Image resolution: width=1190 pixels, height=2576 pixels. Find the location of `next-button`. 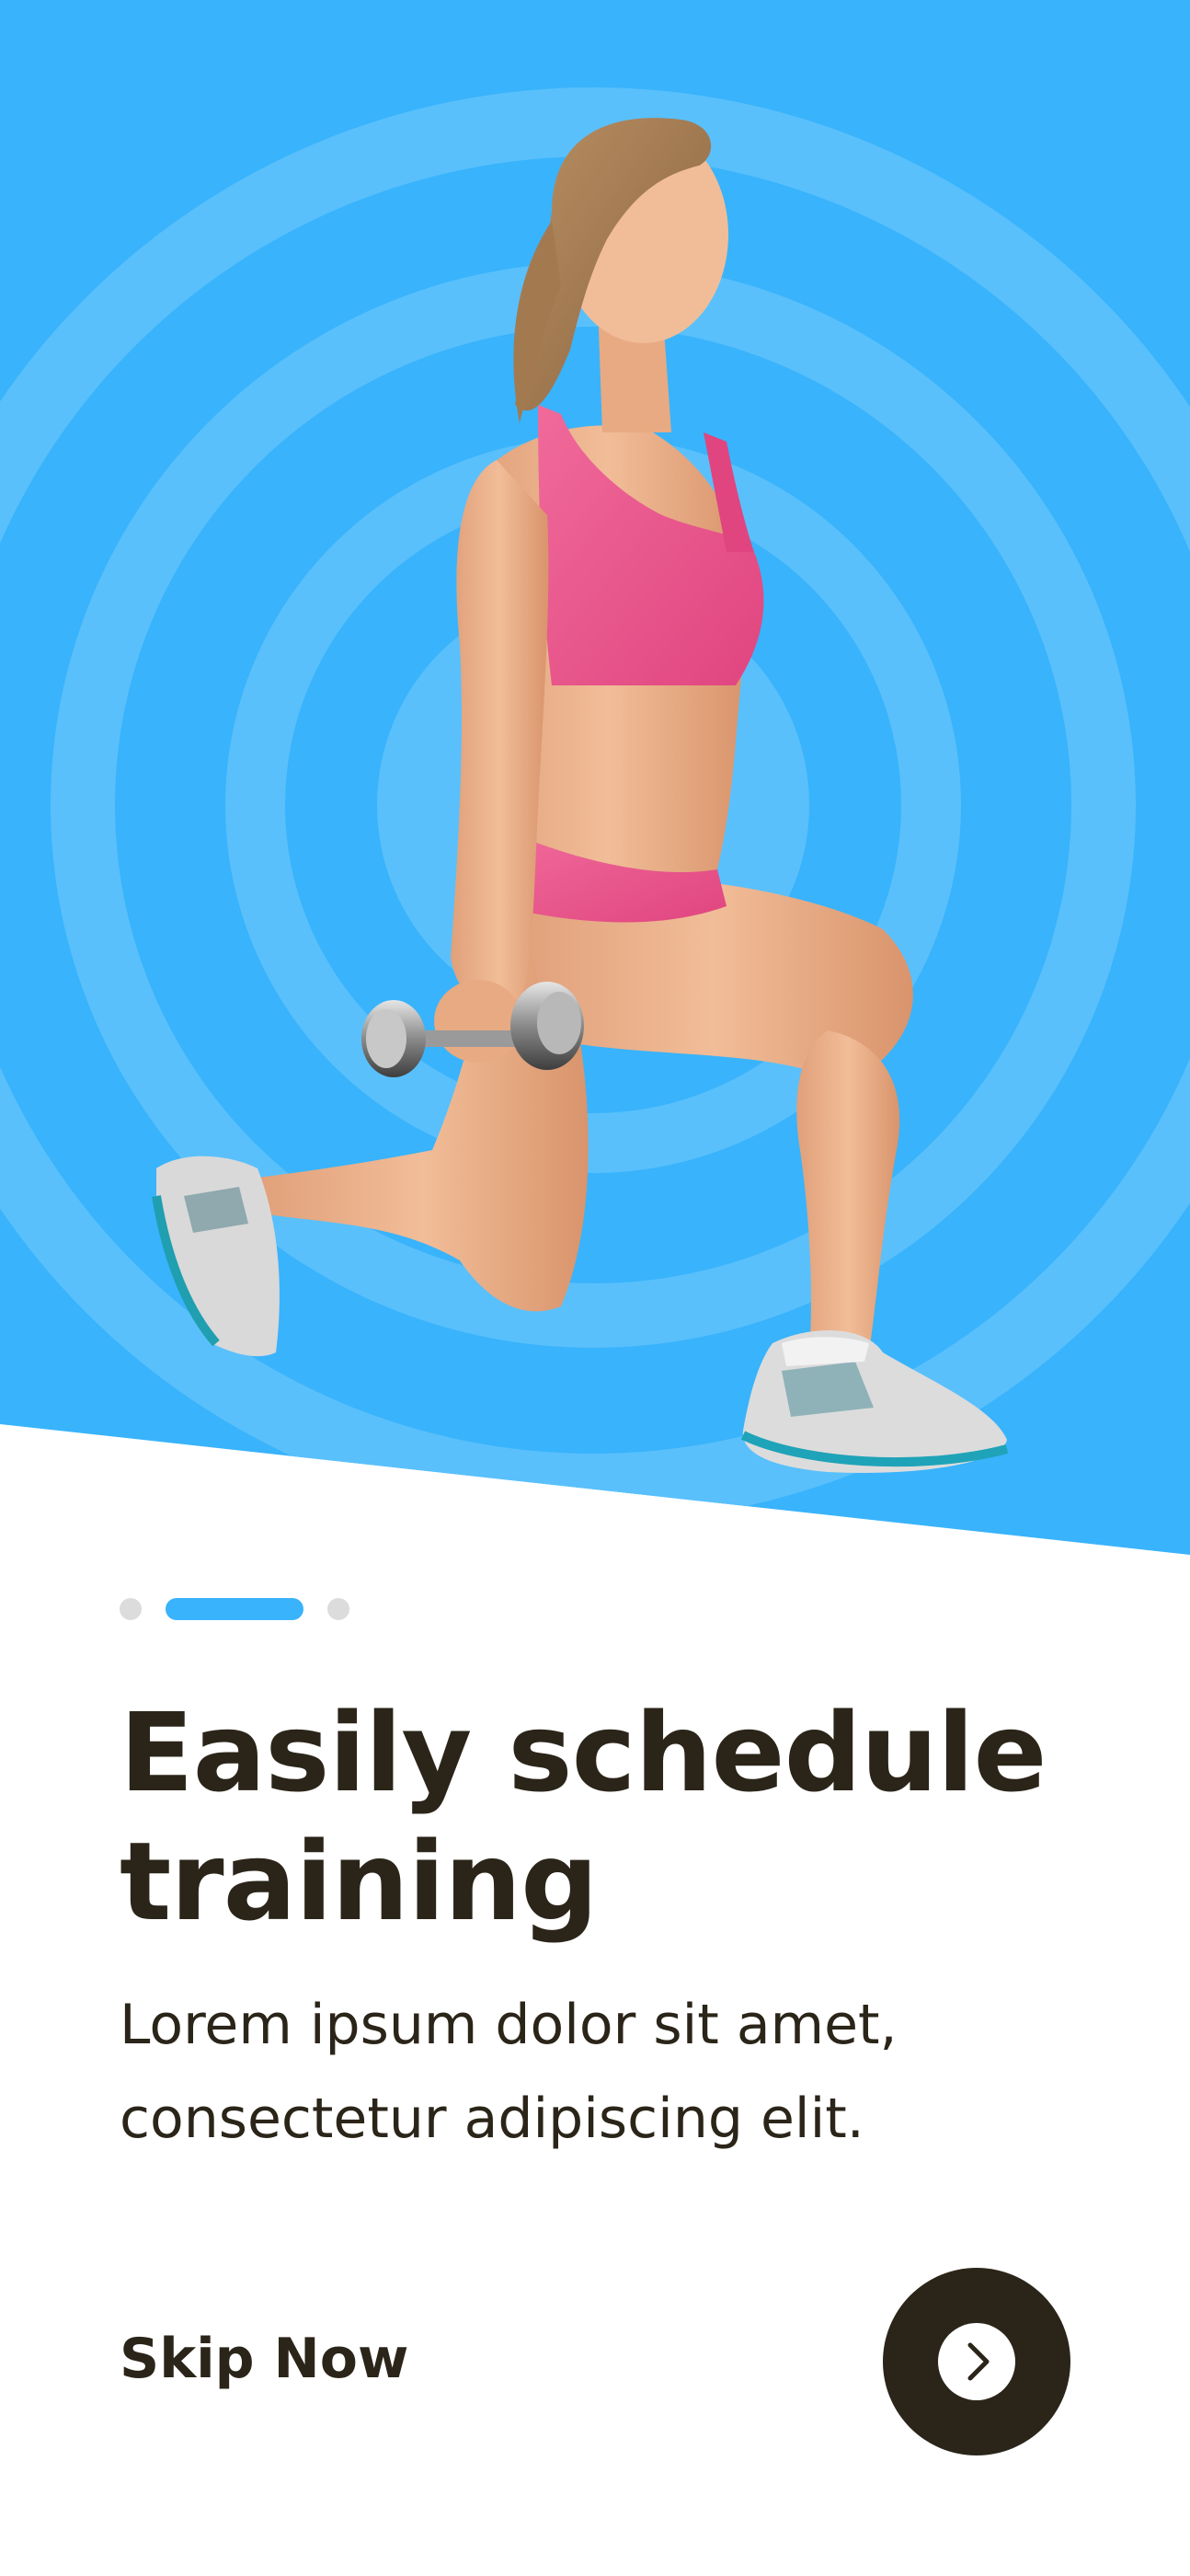

next-button is located at coordinates (976, 2361).